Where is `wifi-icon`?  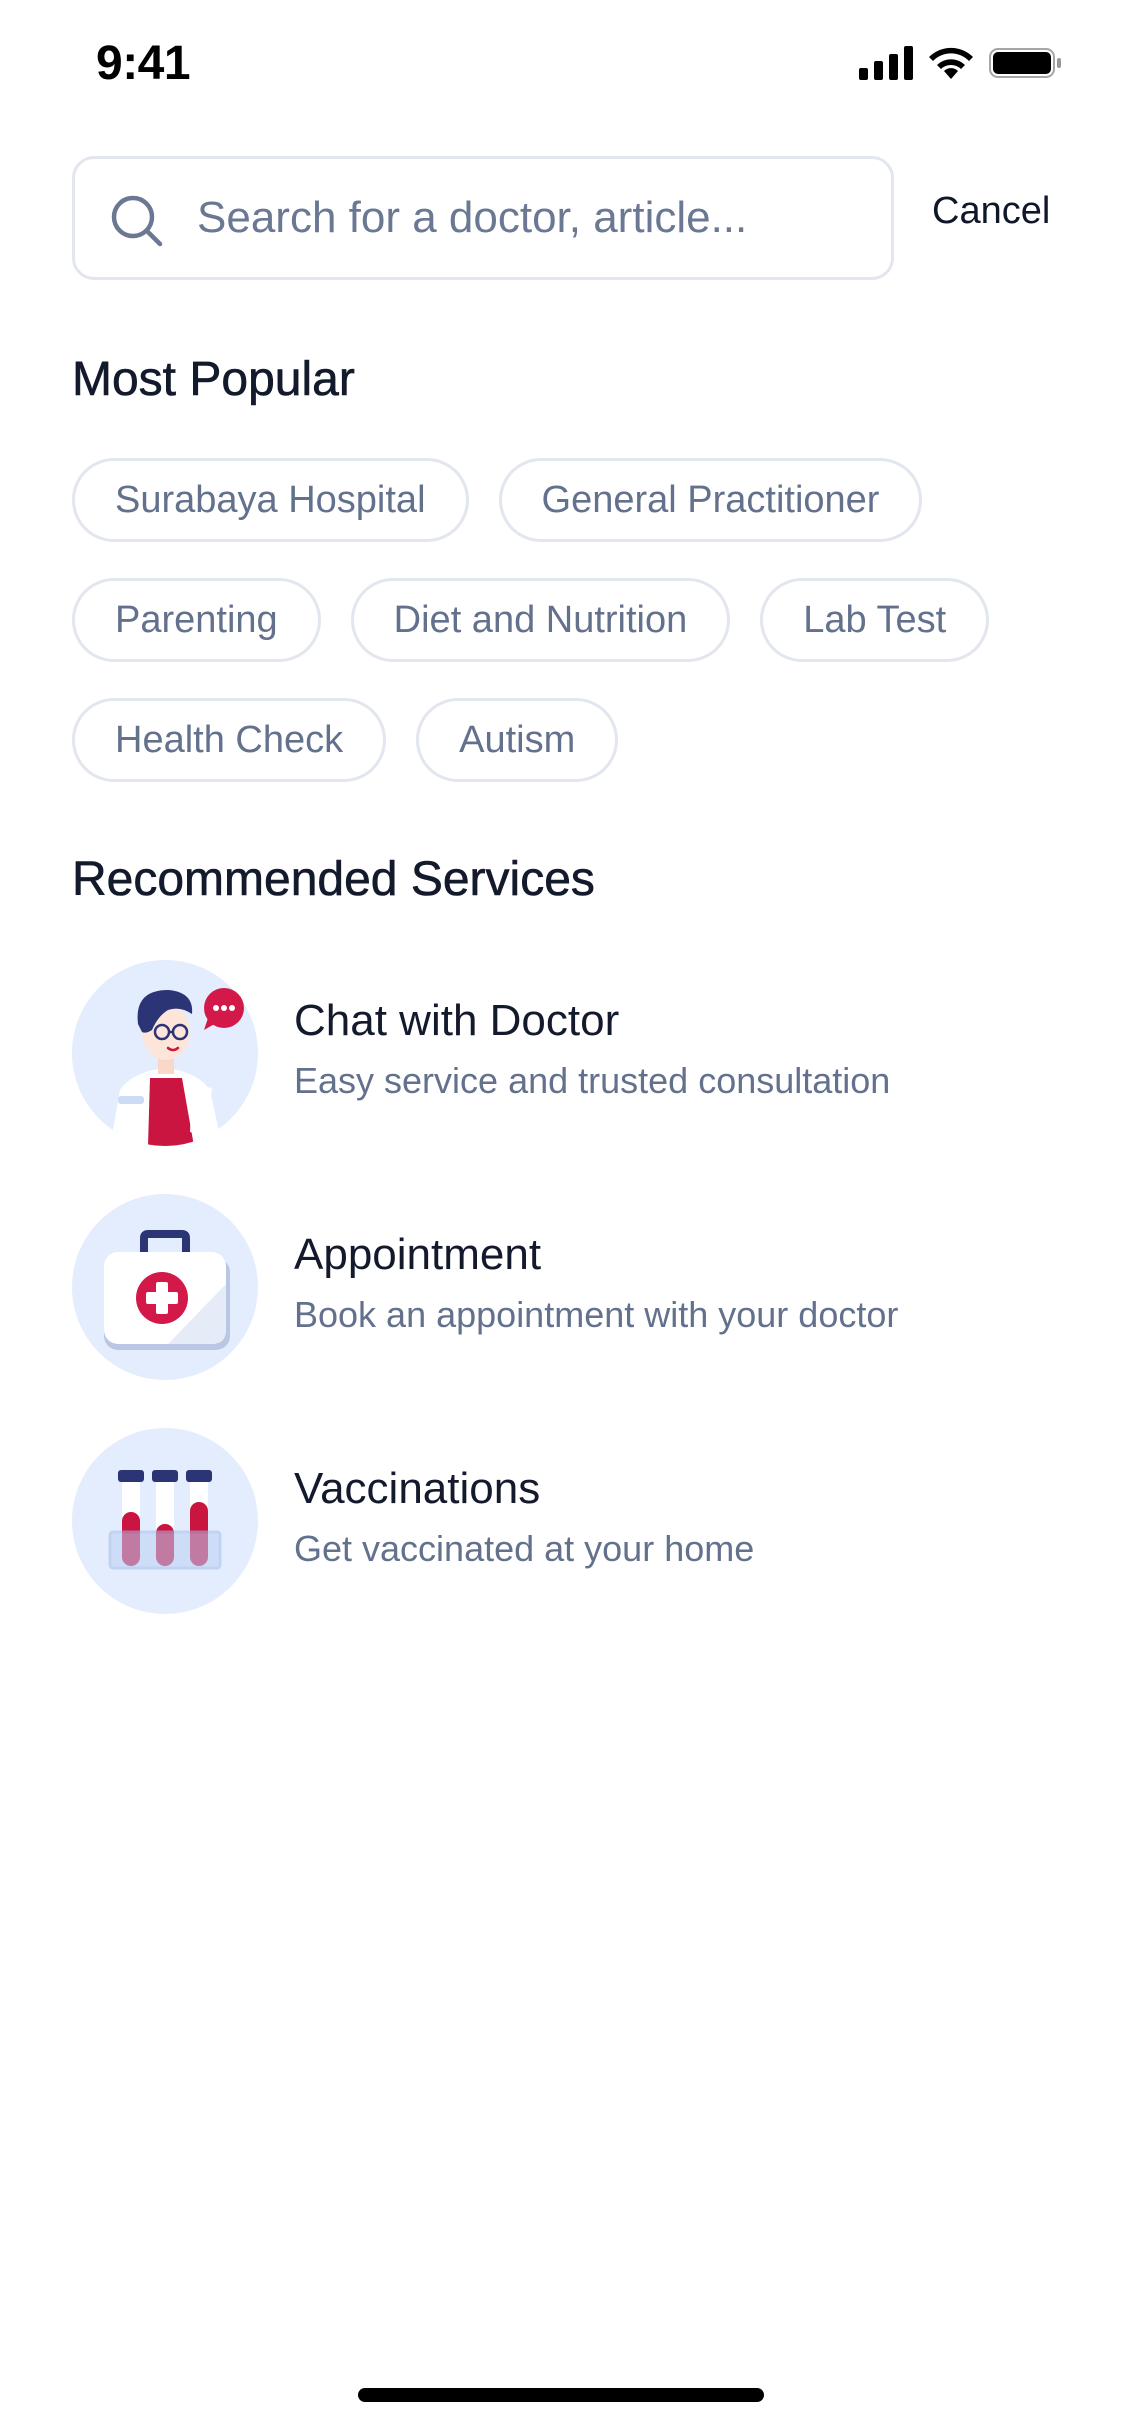 wifi-icon is located at coordinates (951, 63).